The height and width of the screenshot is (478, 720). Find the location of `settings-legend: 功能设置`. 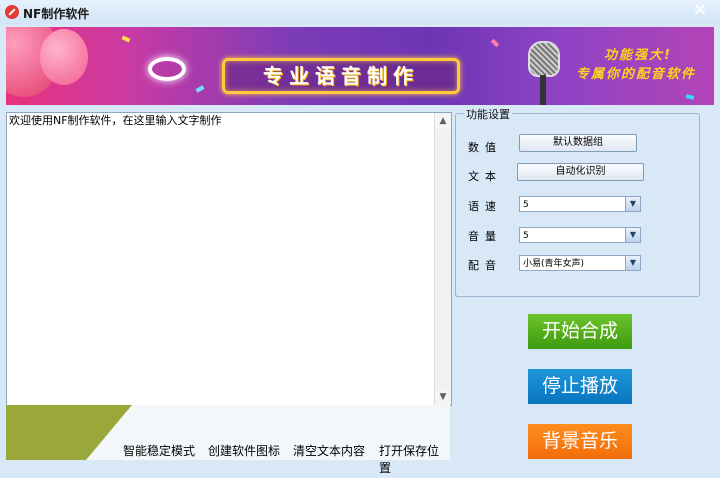

settings-legend: 功能设置 is located at coordinates (488, 114).